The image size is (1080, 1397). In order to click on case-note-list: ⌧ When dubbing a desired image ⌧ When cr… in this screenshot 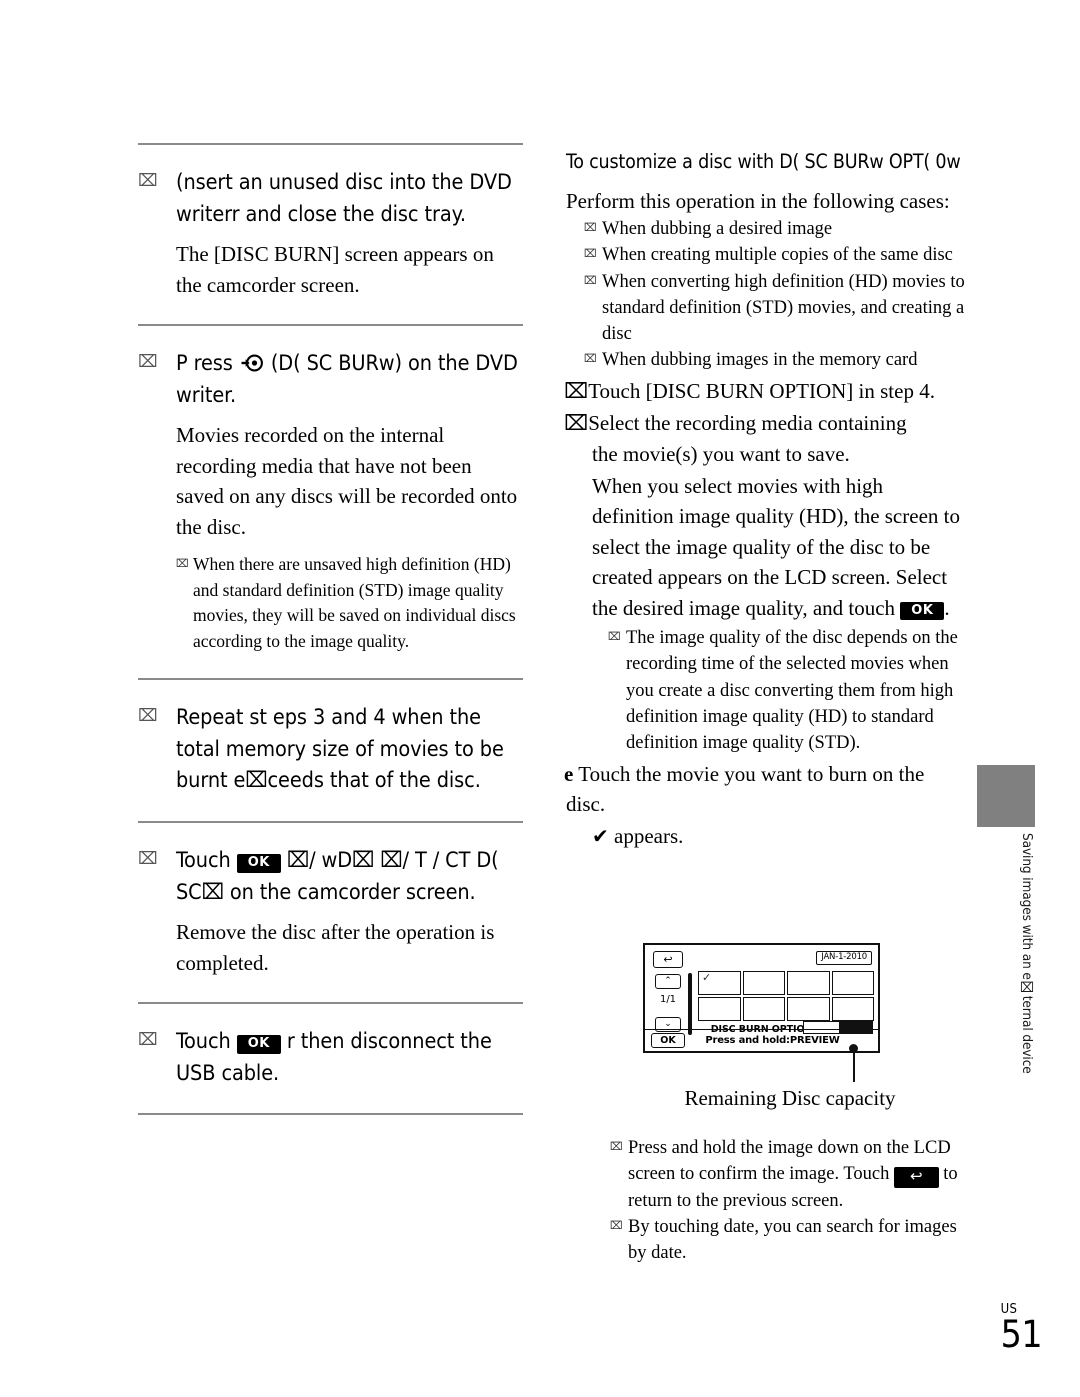, I will do `click(766, 295)`.